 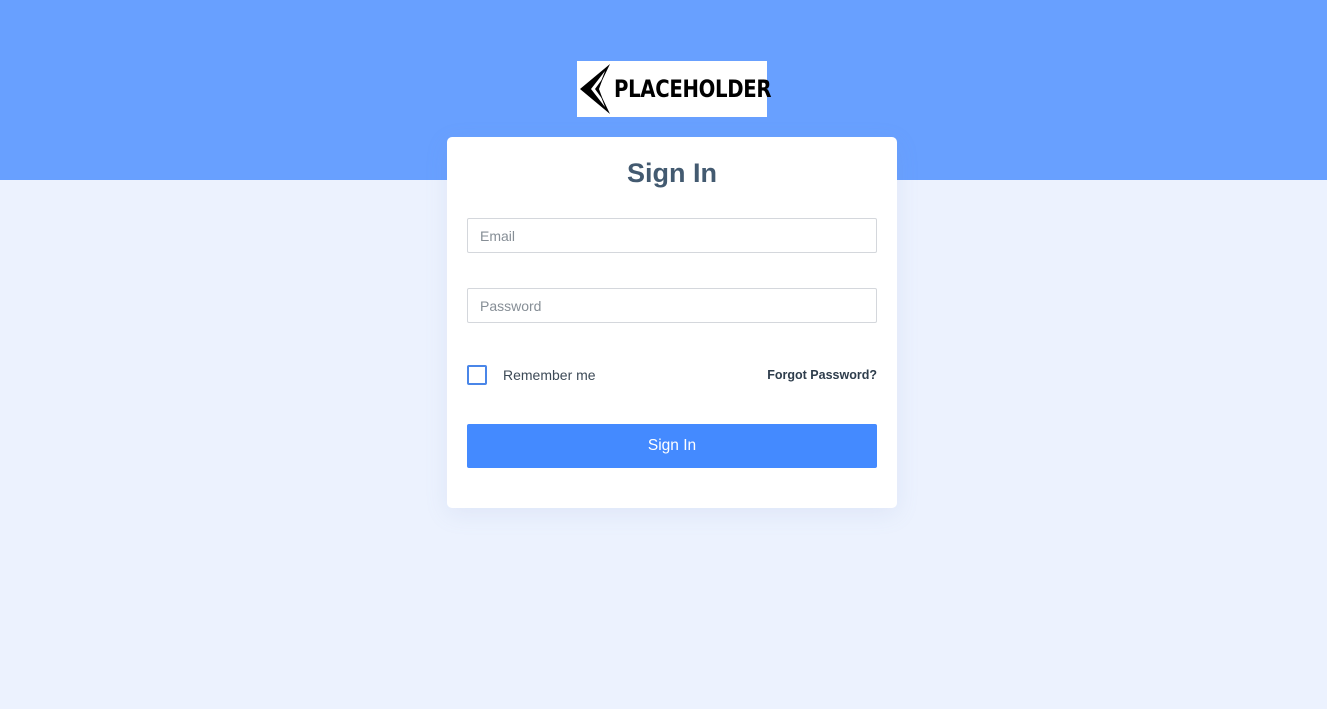 I want to click on sign-in-button: Sign In, so click(x=672, y=446).